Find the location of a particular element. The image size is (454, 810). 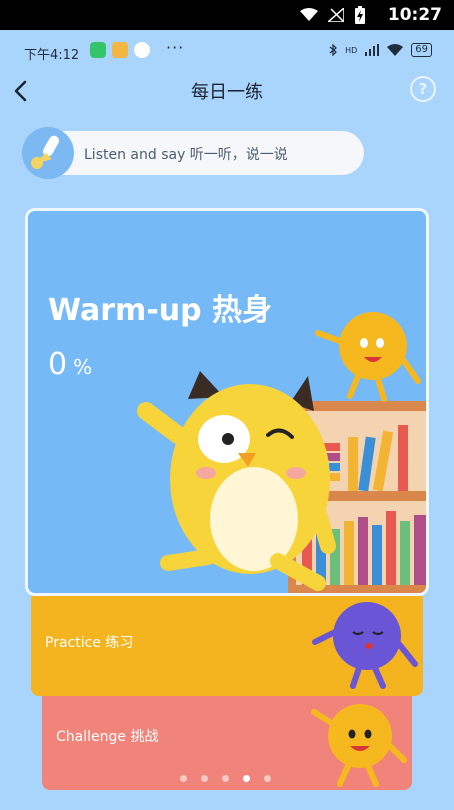

practice-card: Practice 练习 is located at coordinates (227, 646).